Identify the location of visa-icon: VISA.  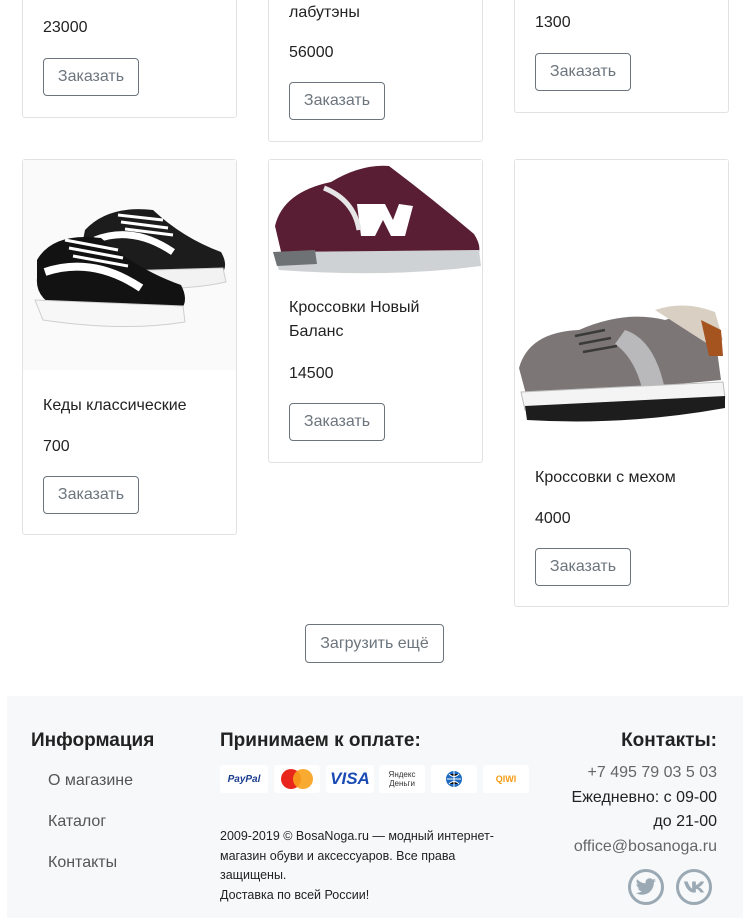
(350, 779).